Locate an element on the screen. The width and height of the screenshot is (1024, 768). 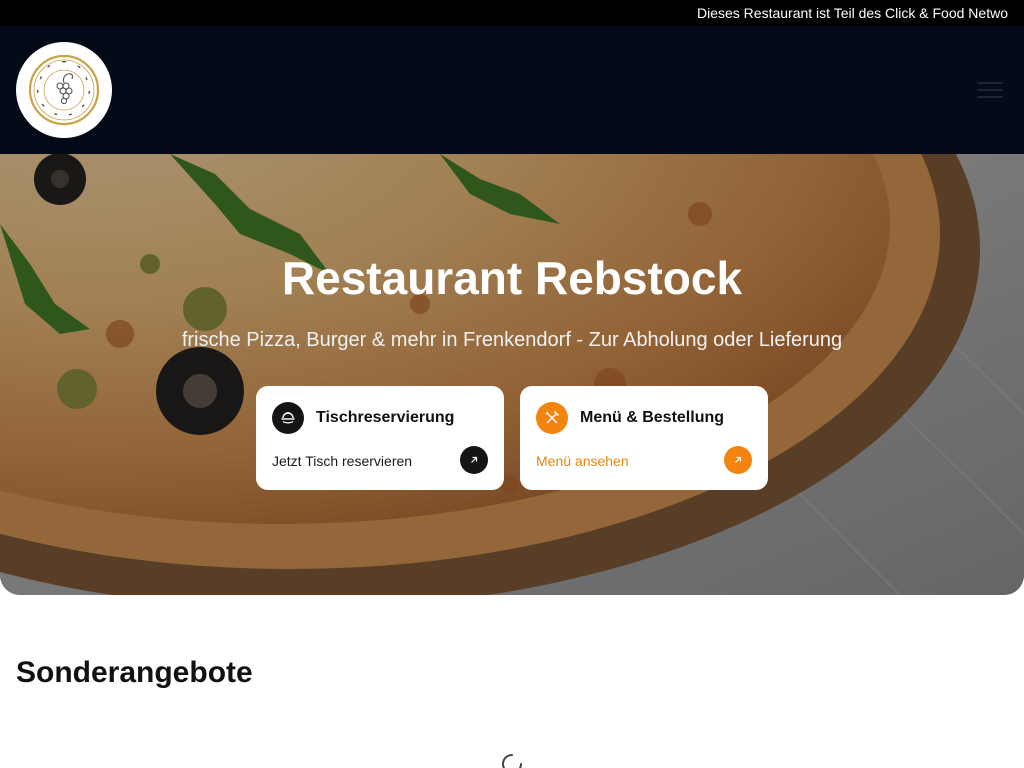
hamburger-menu-icon is located at coordinates (990, 83).